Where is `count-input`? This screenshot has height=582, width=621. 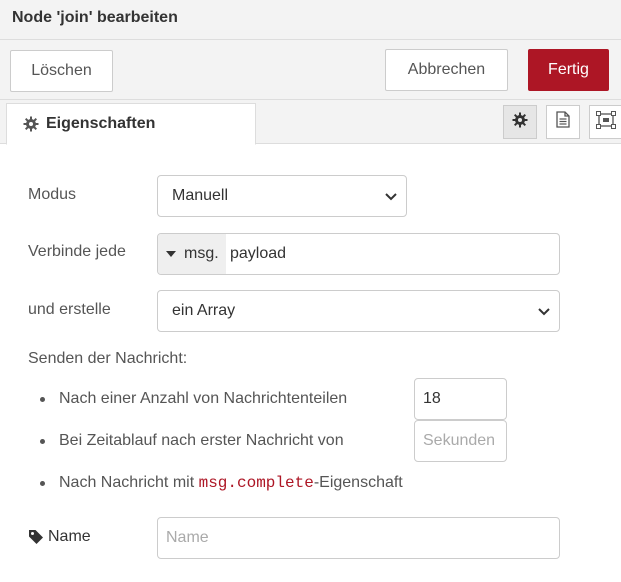
count-input is located at coordinates (460, 399).